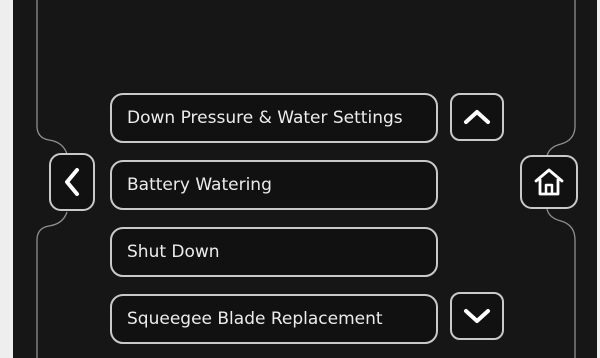  What do you see at coordinates (274, 252) in the screenshot?
I see `menu-item-shut-down: Shut Down` at bounding box center [274, 252].